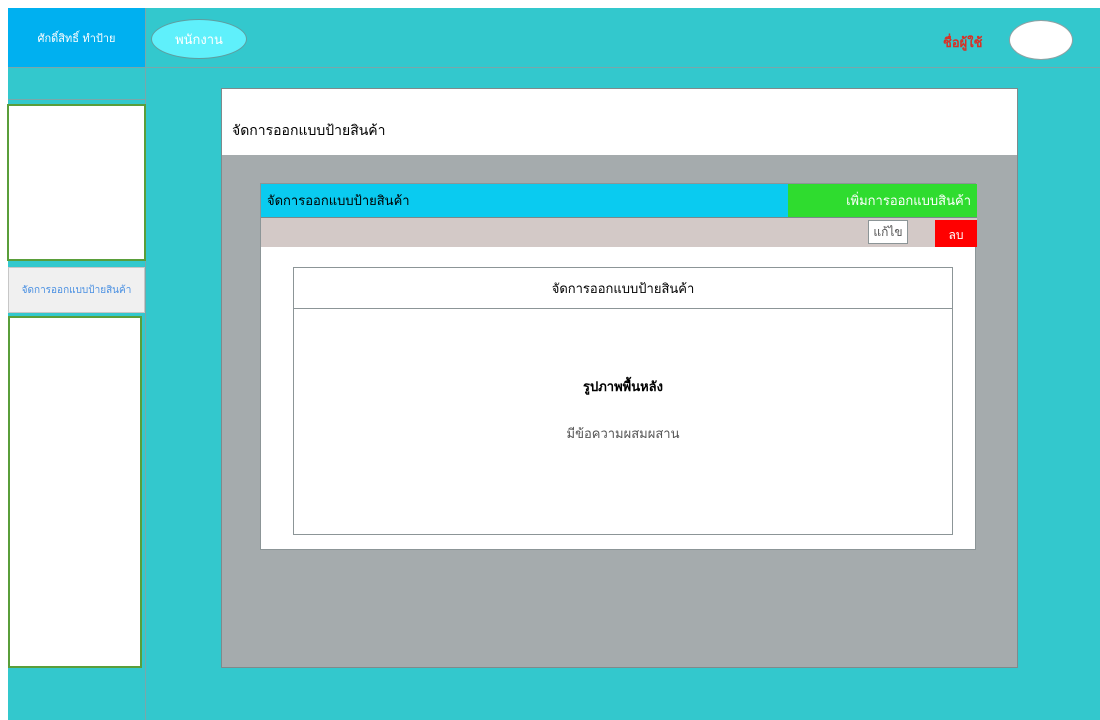  Describe the element at coordinates (962, 42) in the screenshot. I see `username-label: ชื่อผู้ใช้` at that location.